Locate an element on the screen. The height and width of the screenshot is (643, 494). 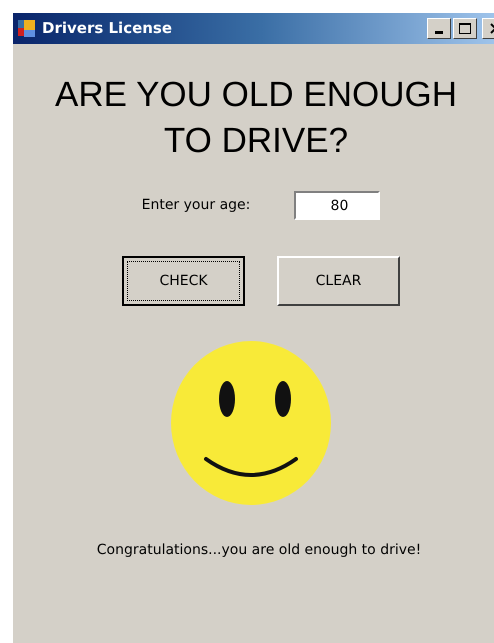
window-title: Drivers License is located at coordinates (107, 29).